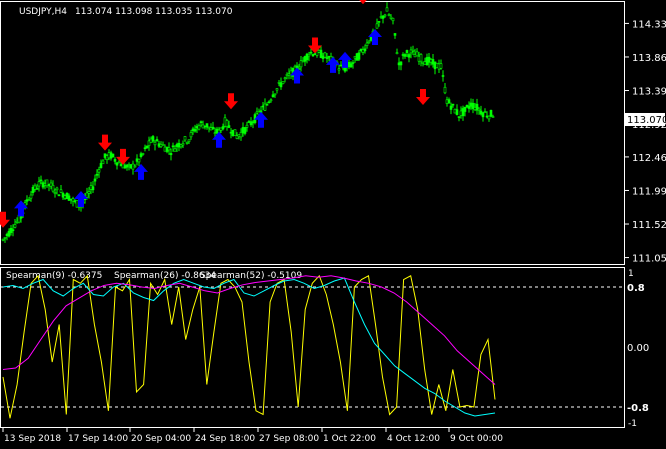 This screenshot has width=666, height=449. I want to click on time-tick-label: 1 Oct 22:00, so click(349, 439).